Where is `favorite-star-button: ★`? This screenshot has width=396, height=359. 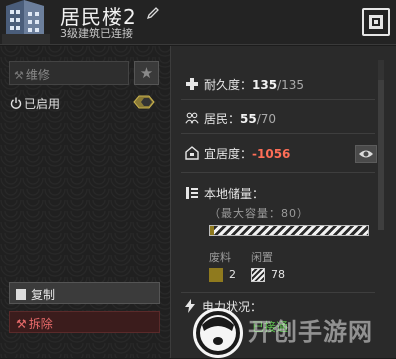 favorite-star-button: ★ is located at coordinates (146, 73).